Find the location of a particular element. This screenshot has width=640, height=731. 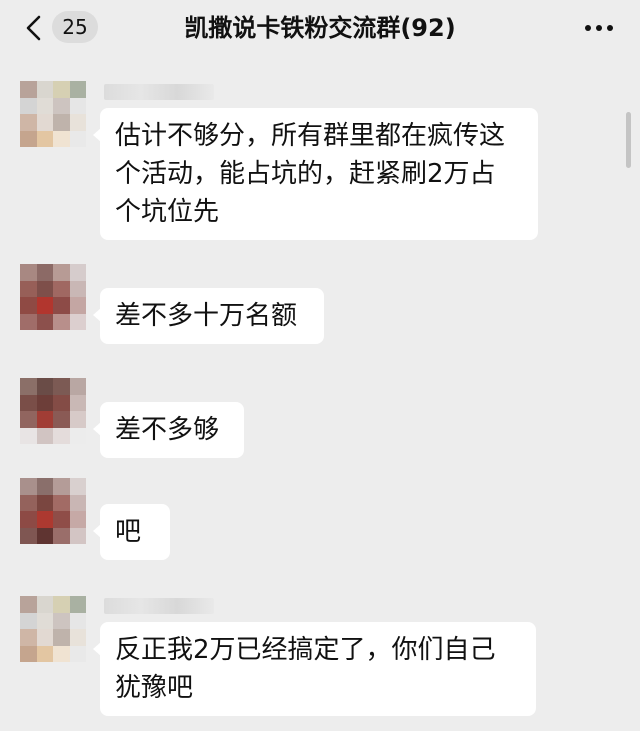

message-bubble: 吧 is located at coordinates (131, 532).